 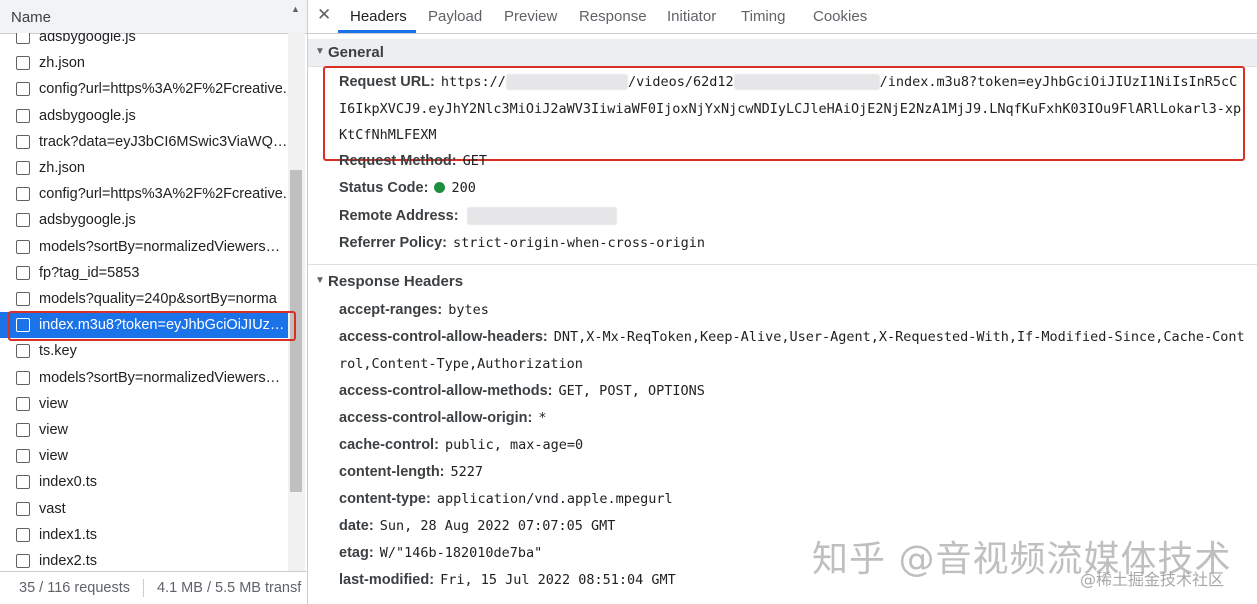 I want to click on request-name: index.m3u8?token=eyJhbGciOiJIUzI1.., so click(x=163, y=325).